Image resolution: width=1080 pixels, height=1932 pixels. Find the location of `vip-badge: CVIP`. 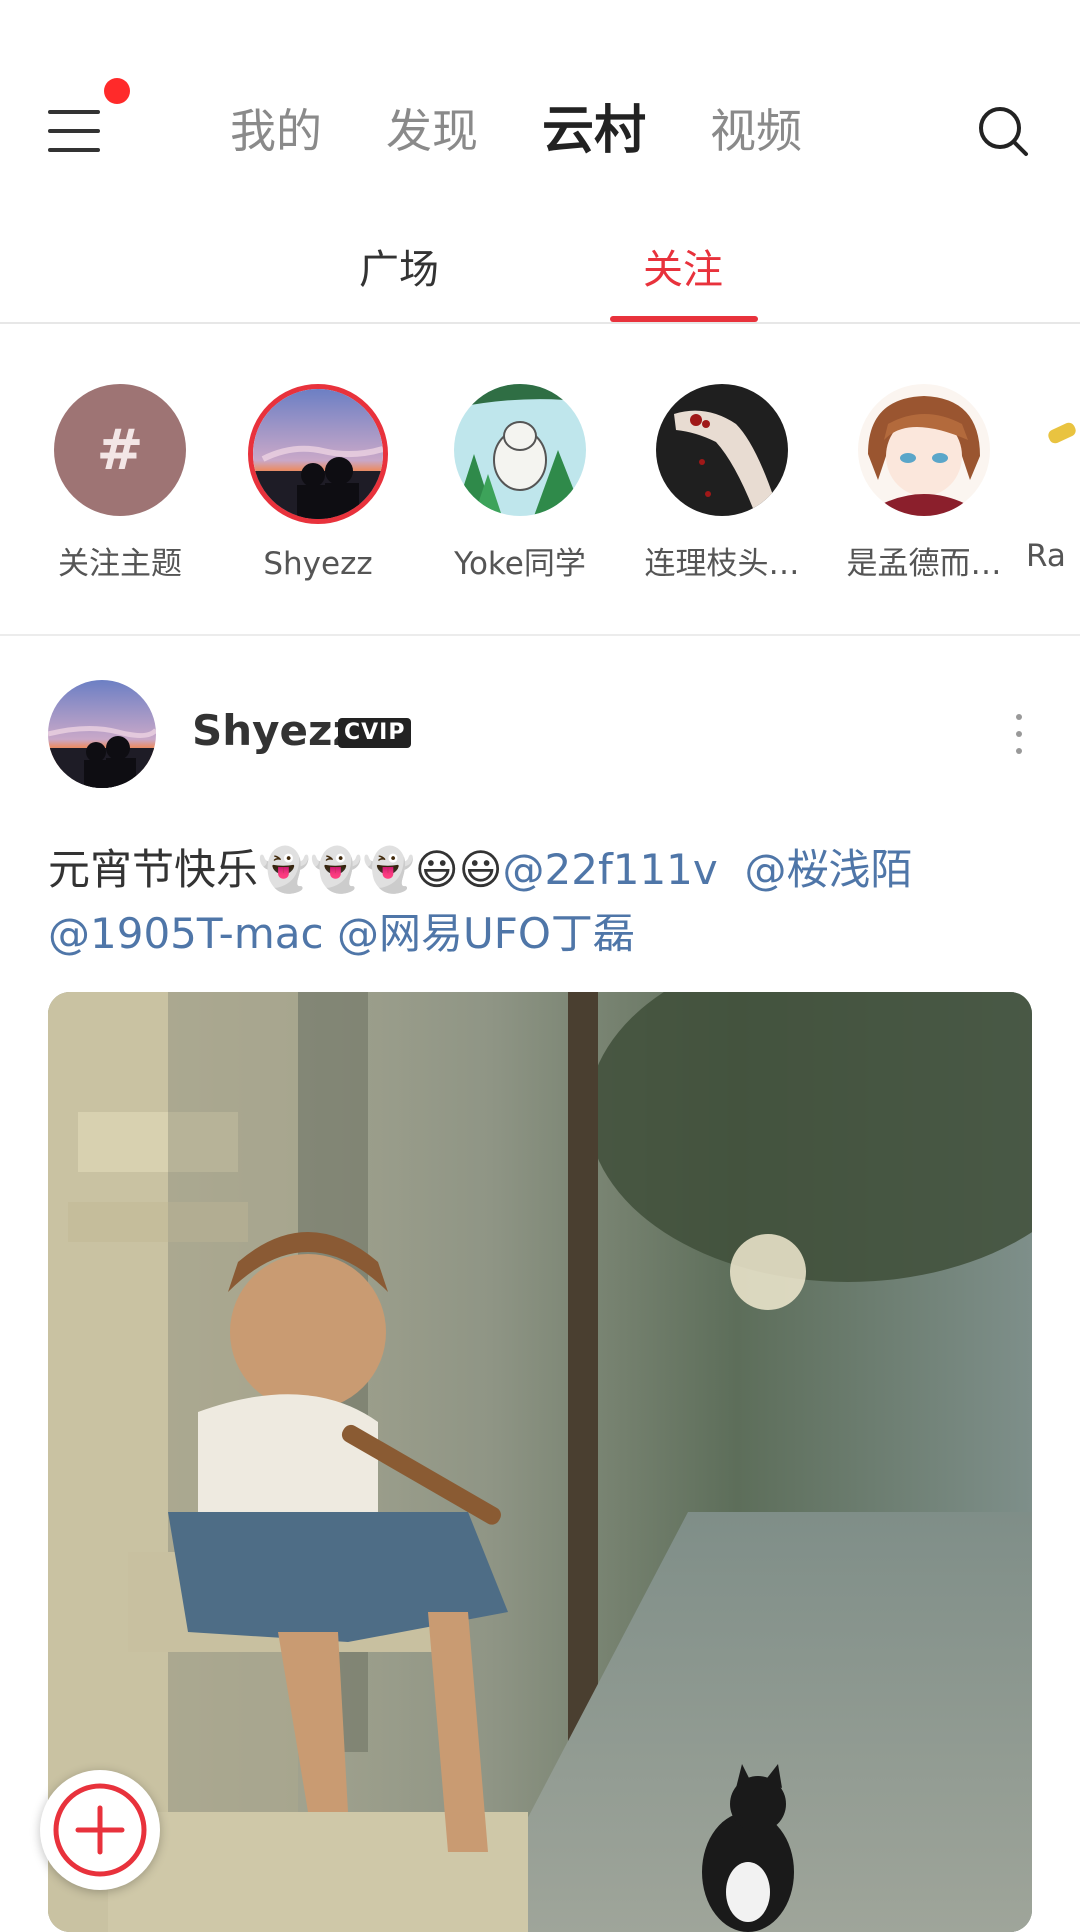

vip-badge: CVIP is located at coordinates (375, 733).